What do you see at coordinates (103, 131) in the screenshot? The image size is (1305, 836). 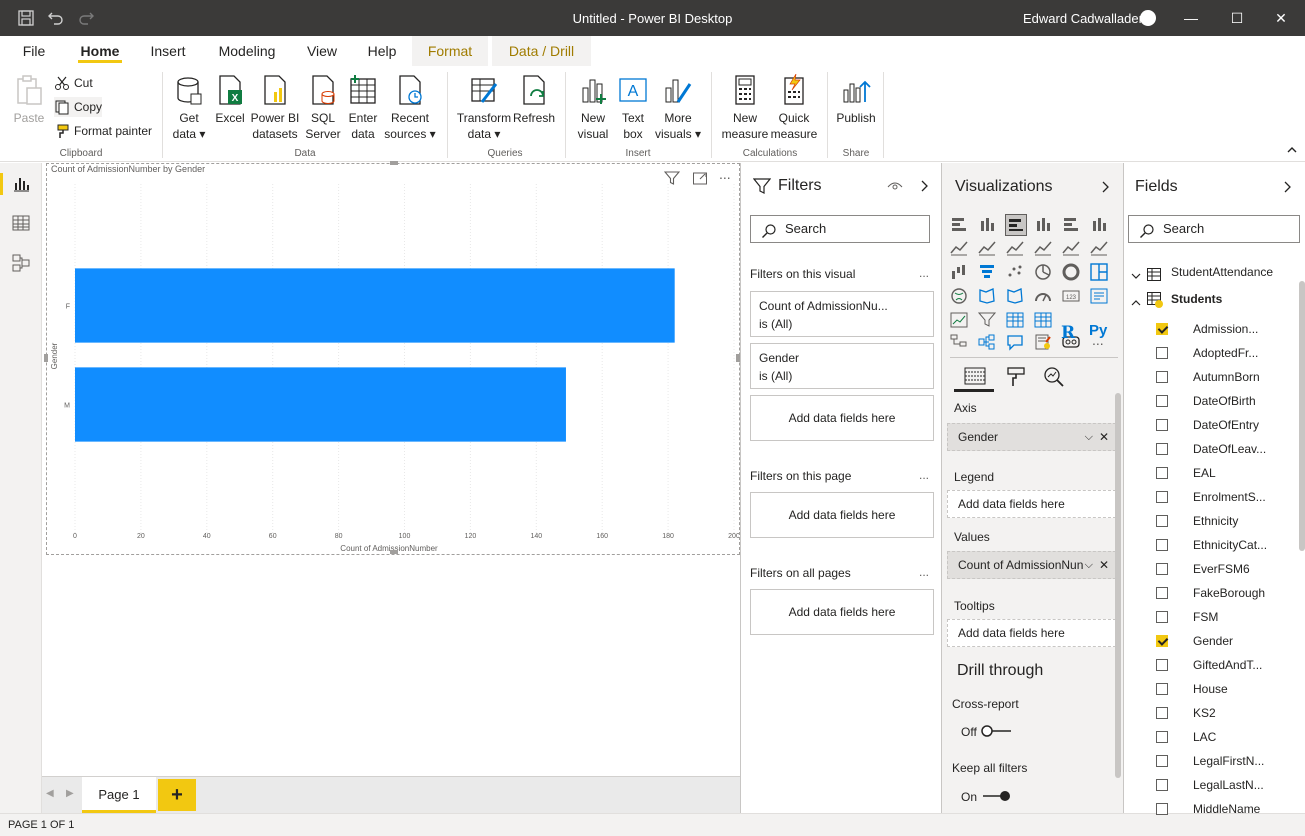 I see `format-painter-button: Format painter` at bounding box center [103, 131].